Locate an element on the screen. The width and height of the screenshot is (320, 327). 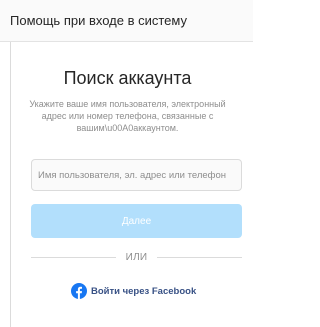
top-bar: Помощь при входе в систему is located at coordinates (126, 21).